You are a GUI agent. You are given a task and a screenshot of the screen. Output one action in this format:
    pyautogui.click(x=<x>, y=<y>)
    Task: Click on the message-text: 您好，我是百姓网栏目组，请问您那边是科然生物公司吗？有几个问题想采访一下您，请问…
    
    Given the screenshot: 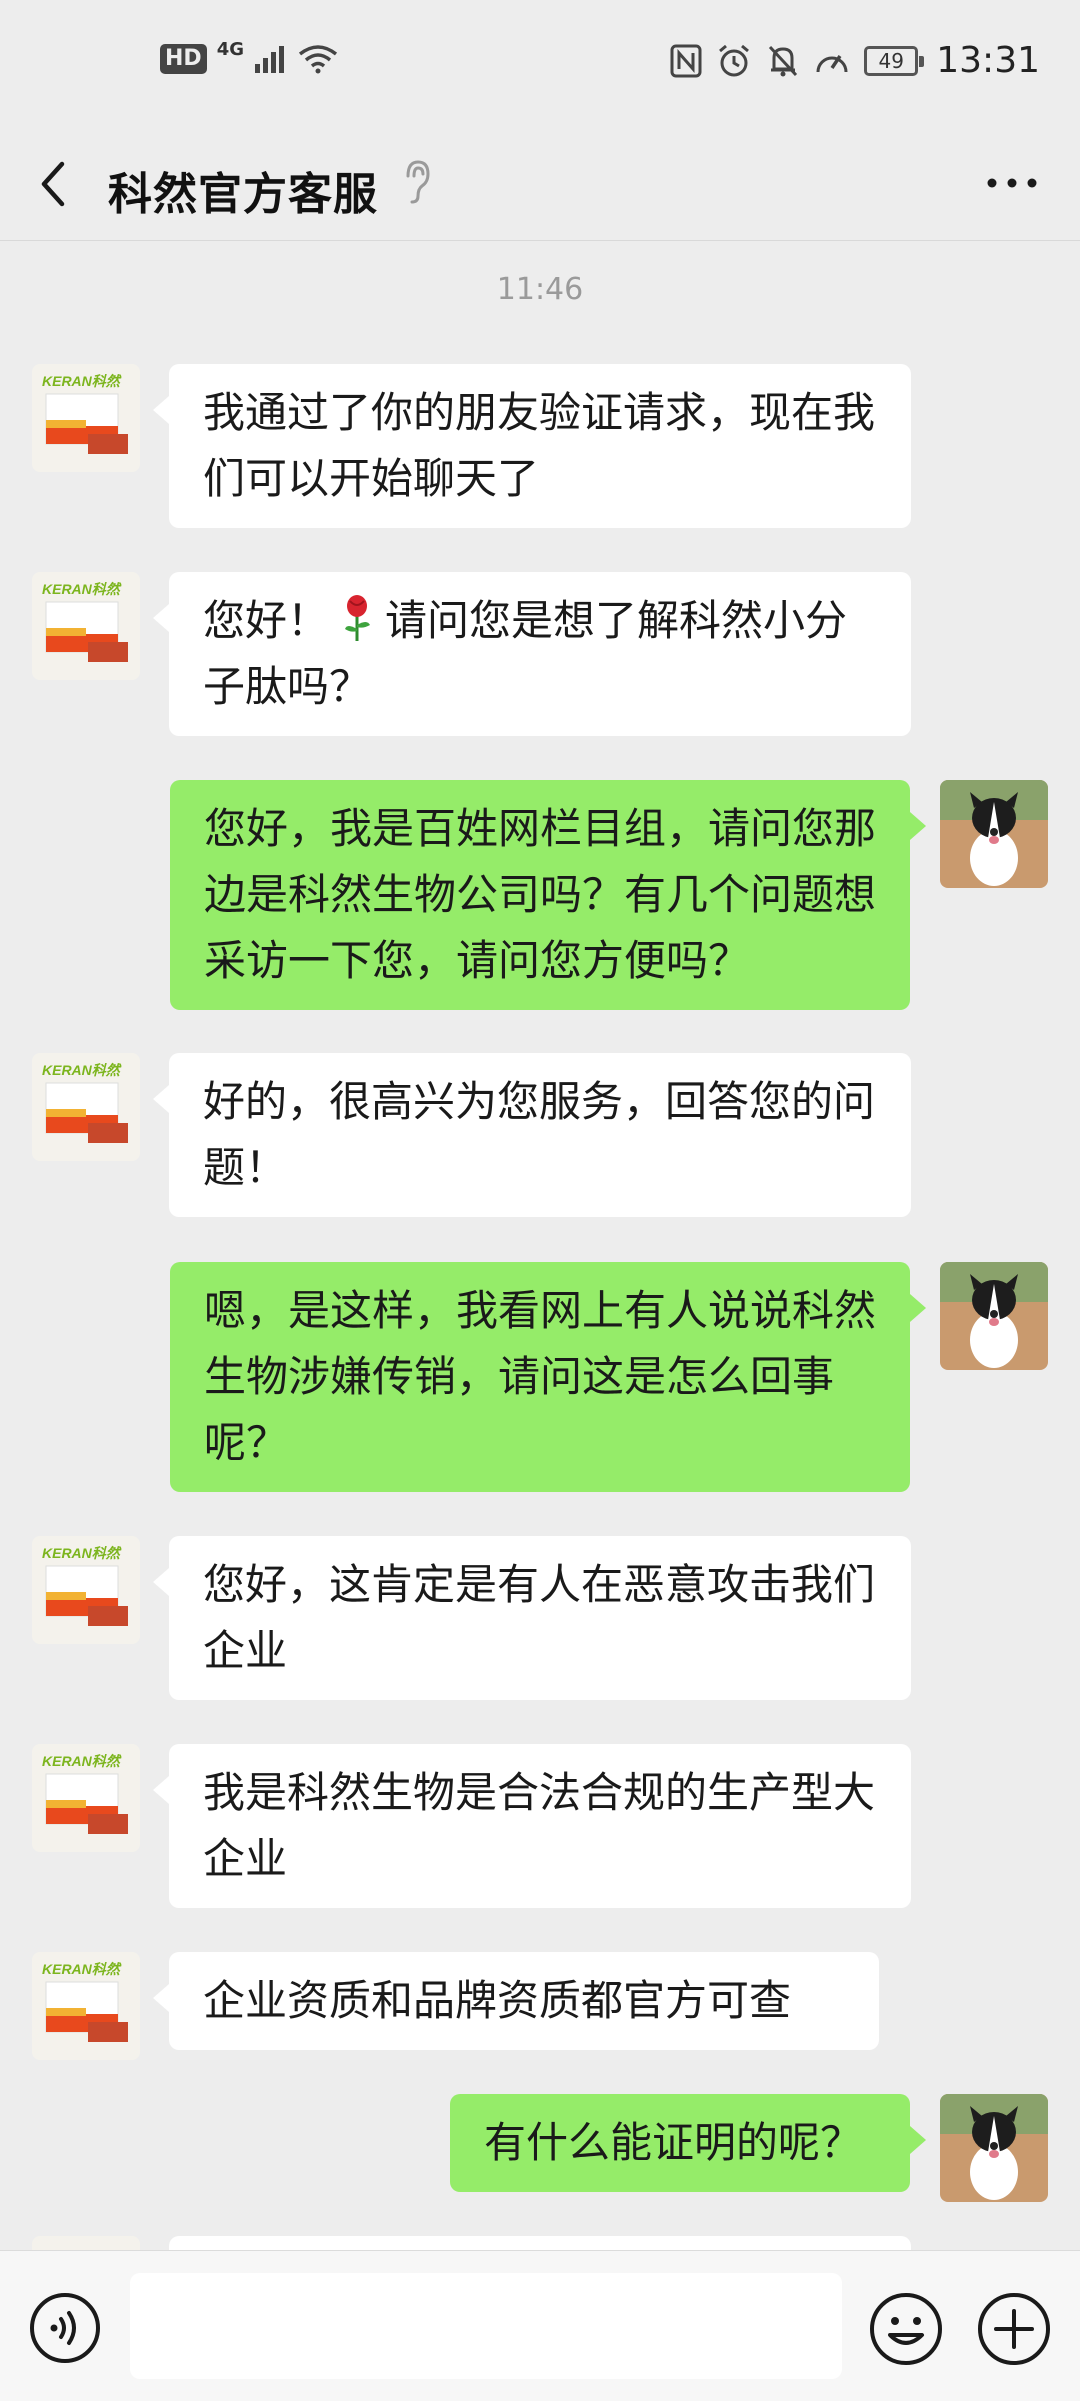 What is the action you would take?
    pyautogui.click(x=540, y=894)
    